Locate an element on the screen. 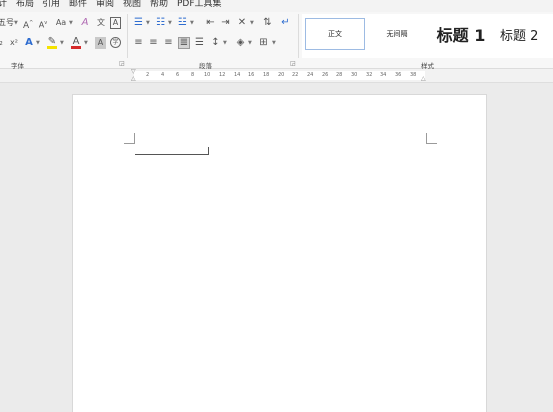 The height and width of the screenshot is (412, 553). menu-design: 计 is located at coordinates (3, 4).